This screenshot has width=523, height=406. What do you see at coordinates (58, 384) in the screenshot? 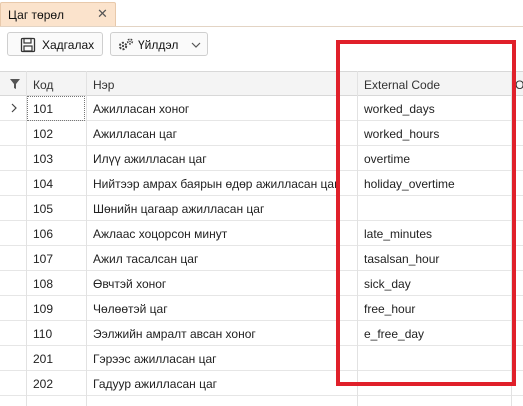
I see `cell-code: 202` at bounding box center [58, 384].